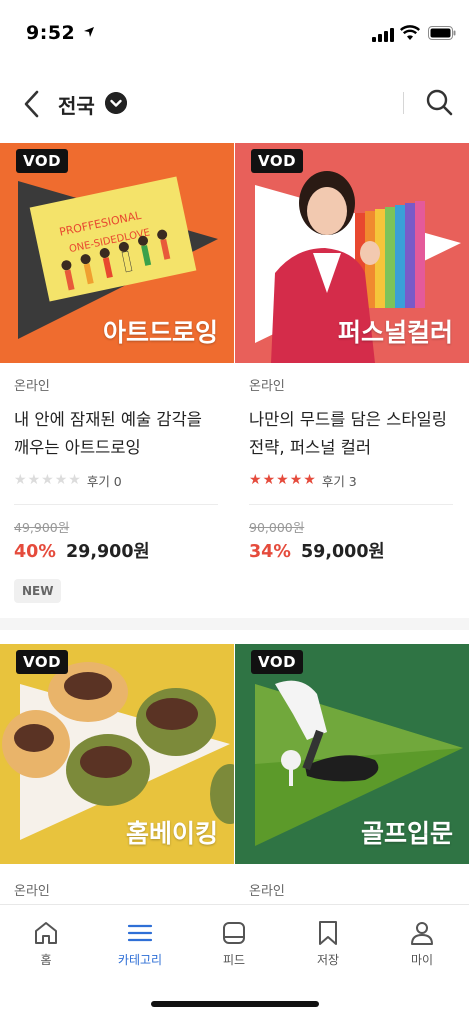  What do you see at coordinates (351, 434) in the screenshot?
I see `product-title: 나만의 무드를 담은 스타일링 전략, 퍼스널 컬러` at bounding box center [351, 434].